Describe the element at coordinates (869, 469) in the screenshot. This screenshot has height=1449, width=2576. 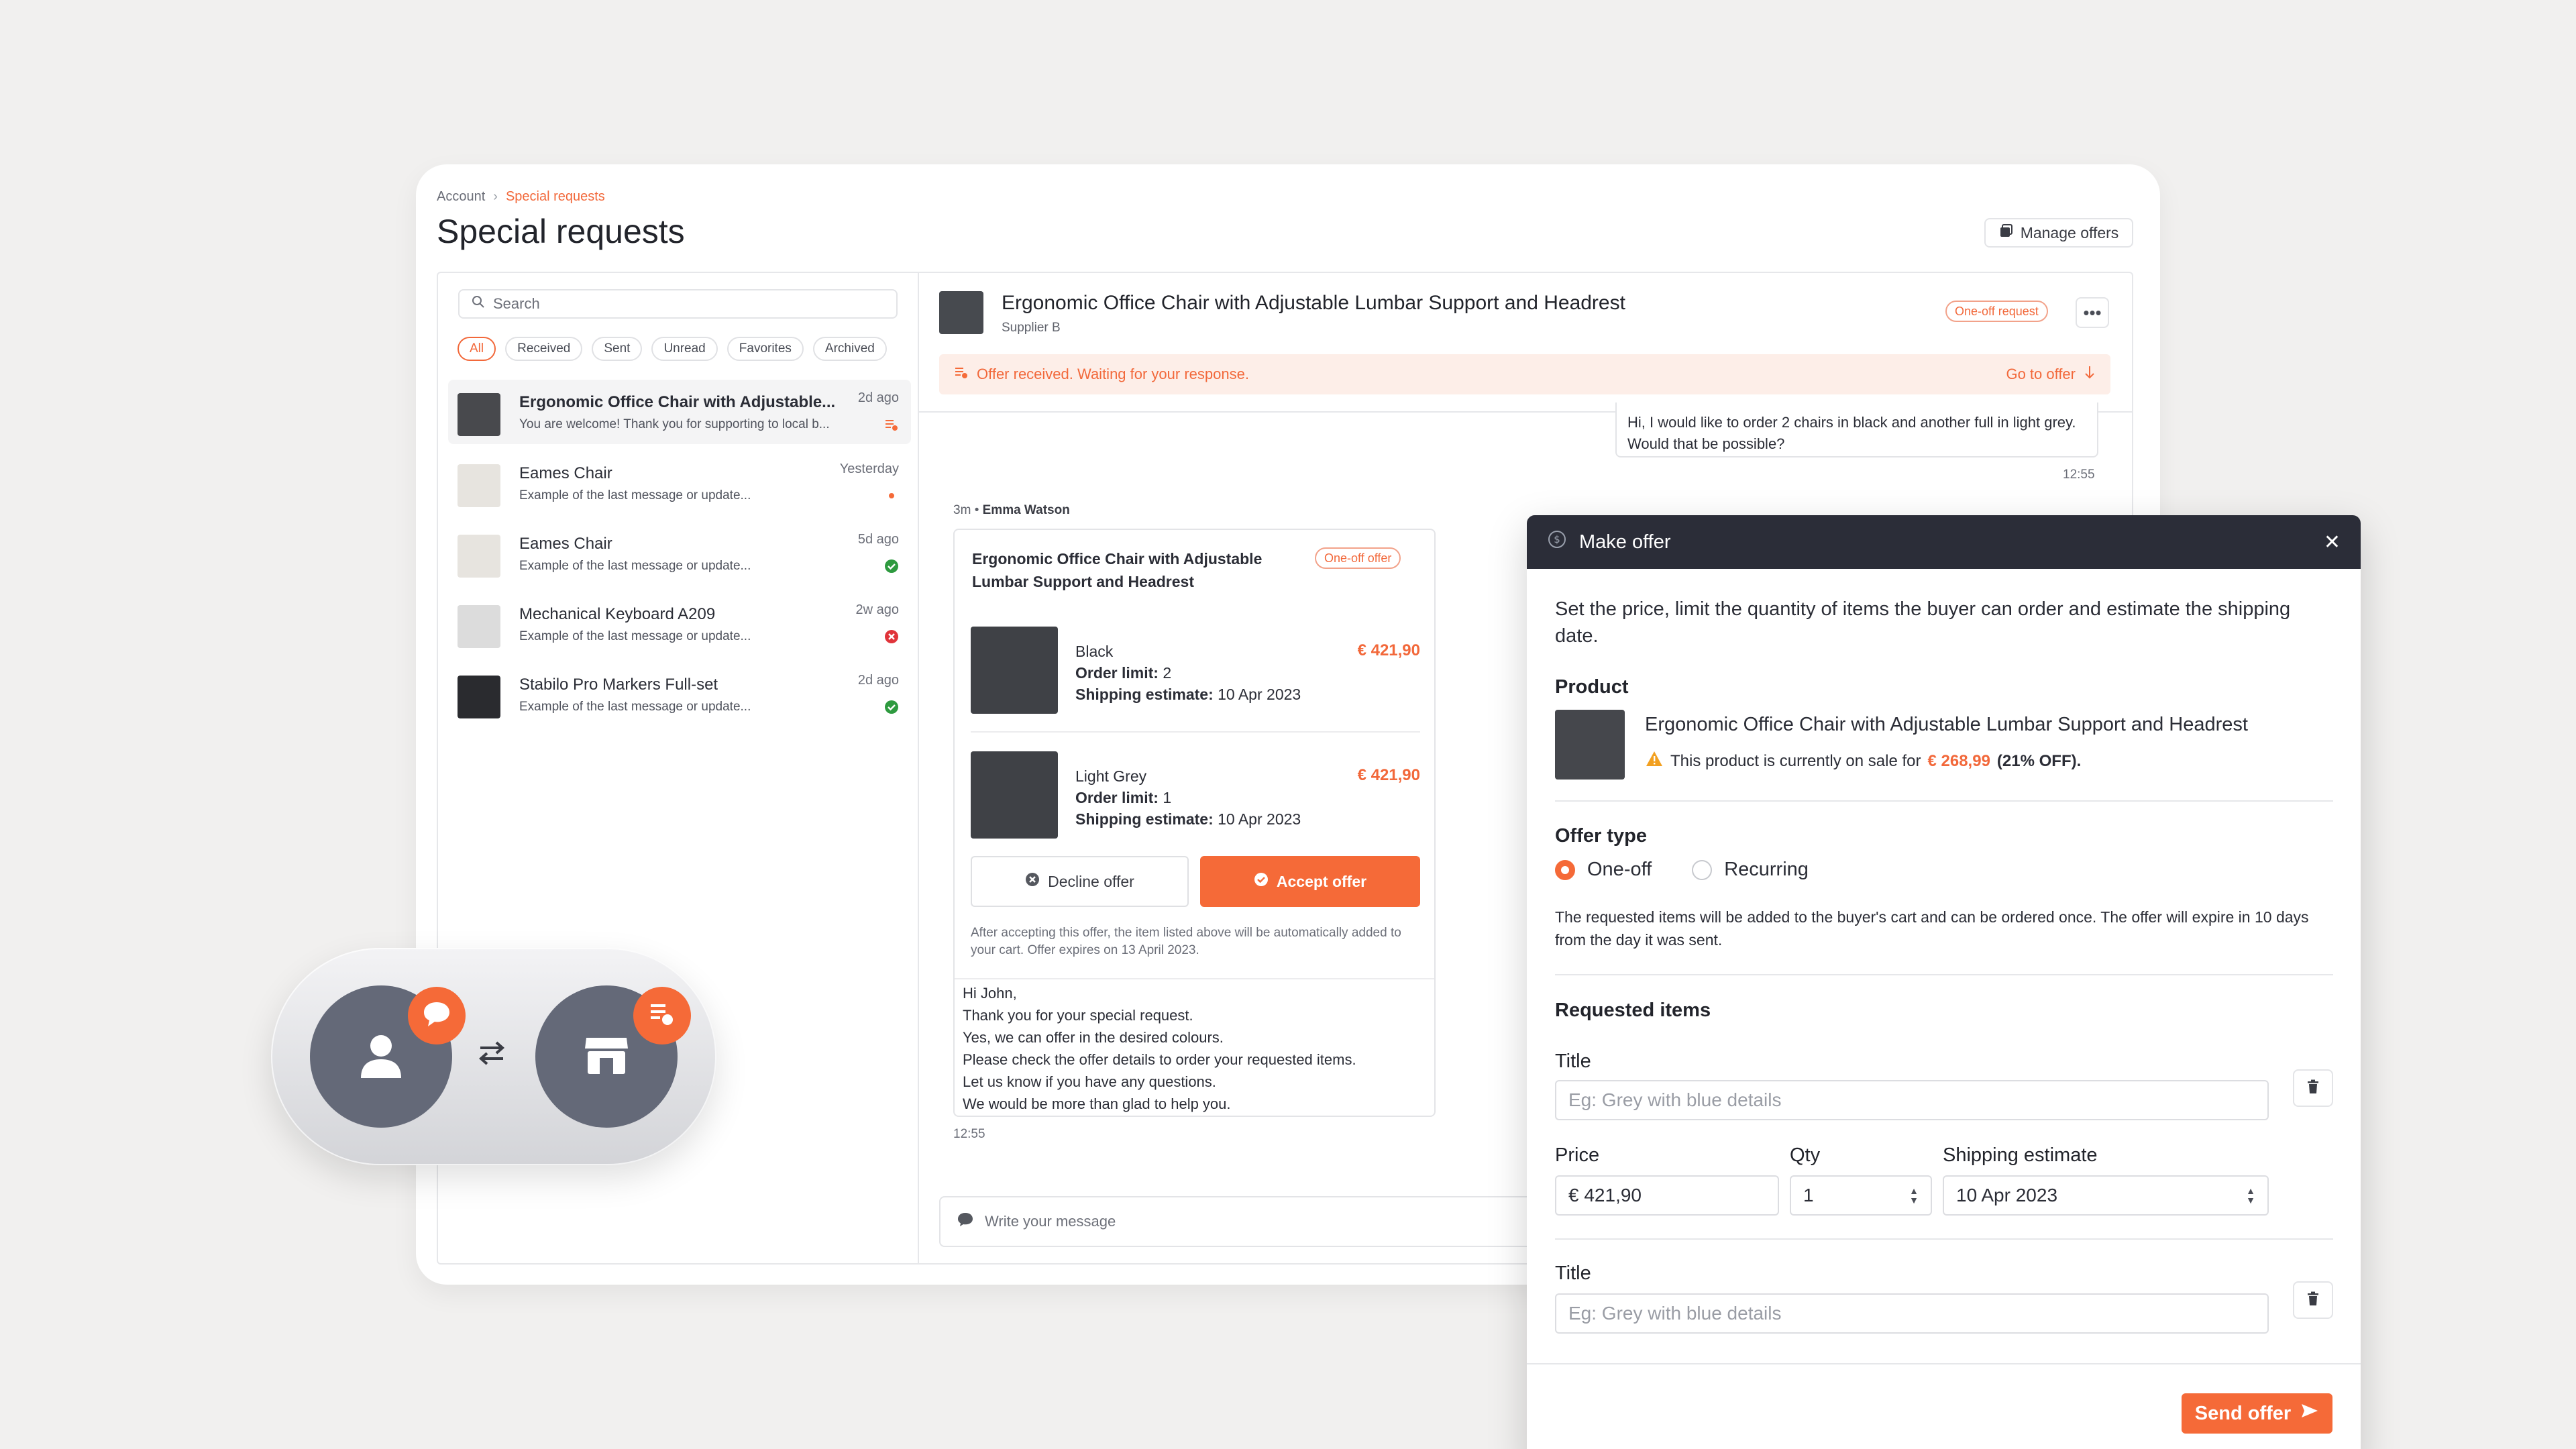
I see `conversation-time: Yesterday` at that location.